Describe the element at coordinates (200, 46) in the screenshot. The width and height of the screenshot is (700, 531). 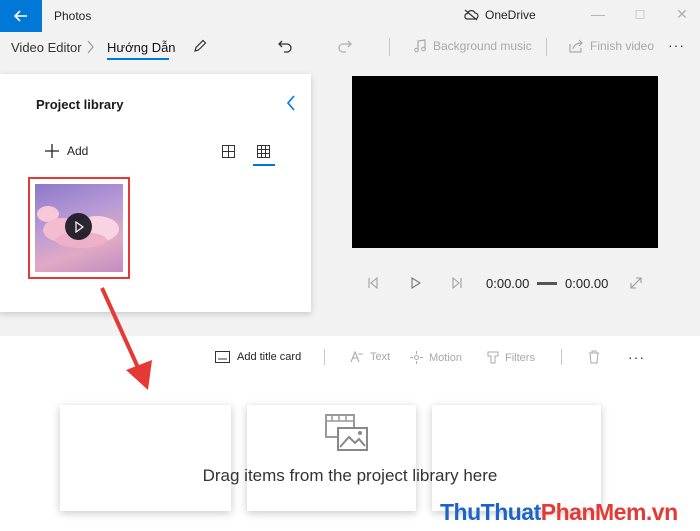
I see `rename-pencil-icon` at that location.